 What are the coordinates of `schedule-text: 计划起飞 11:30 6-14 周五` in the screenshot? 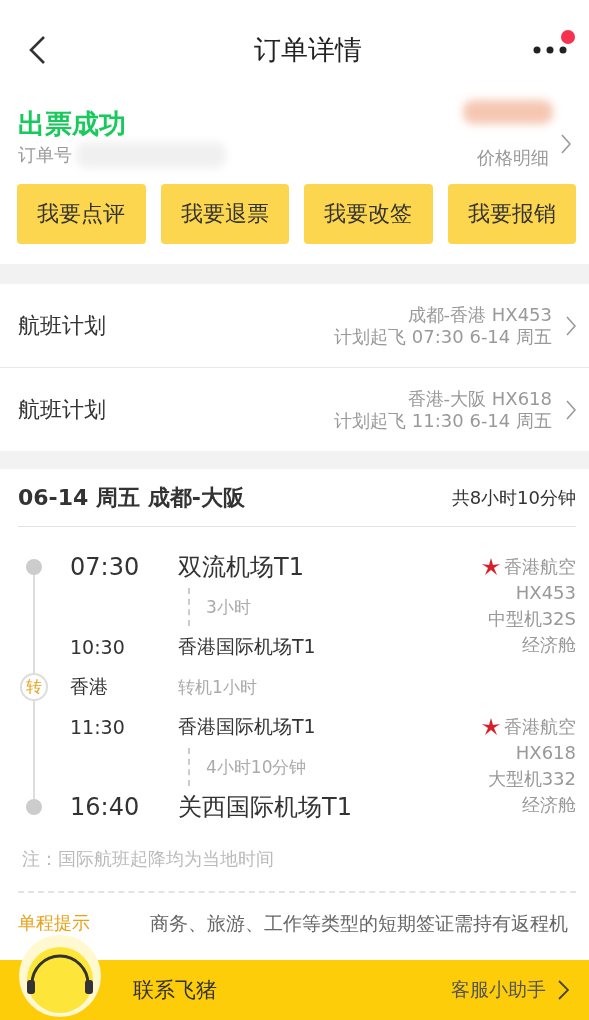 It's located at (443, 420).